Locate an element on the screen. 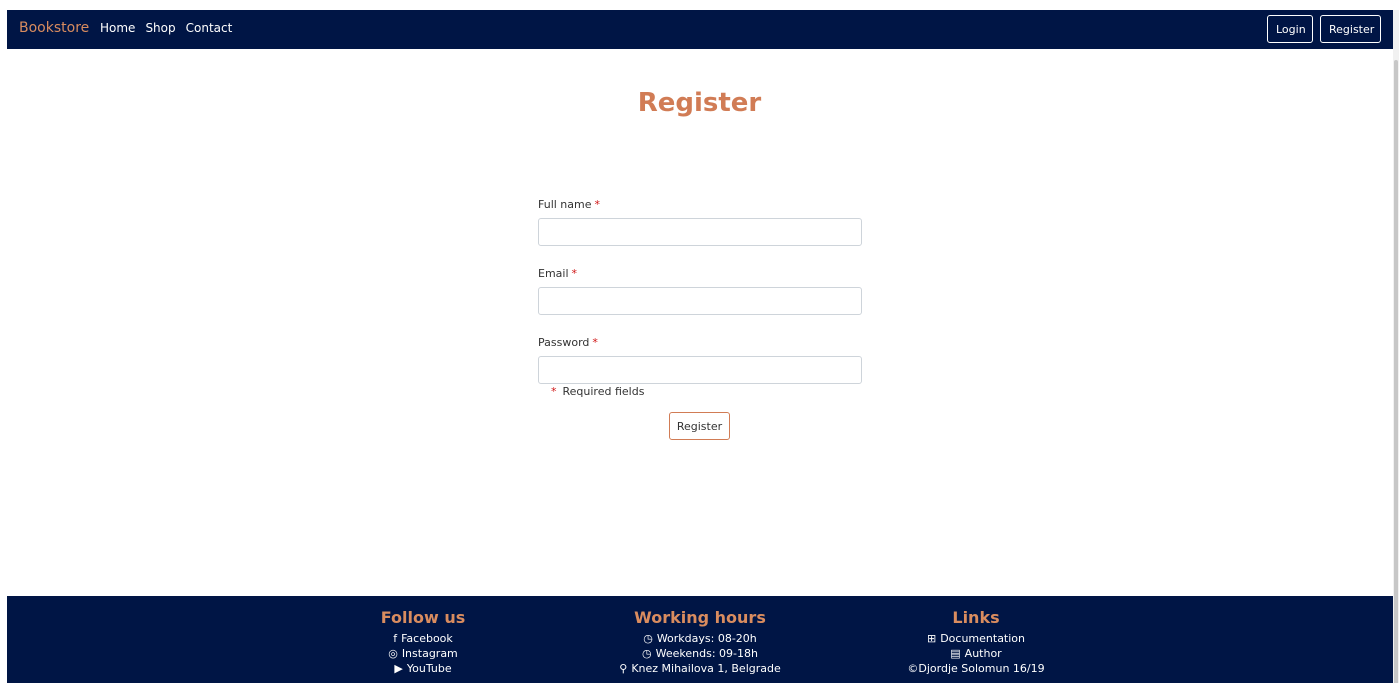 This screenshot has width=1399, height=683. file-icon: ▤ is located at coordinates (955, 653).